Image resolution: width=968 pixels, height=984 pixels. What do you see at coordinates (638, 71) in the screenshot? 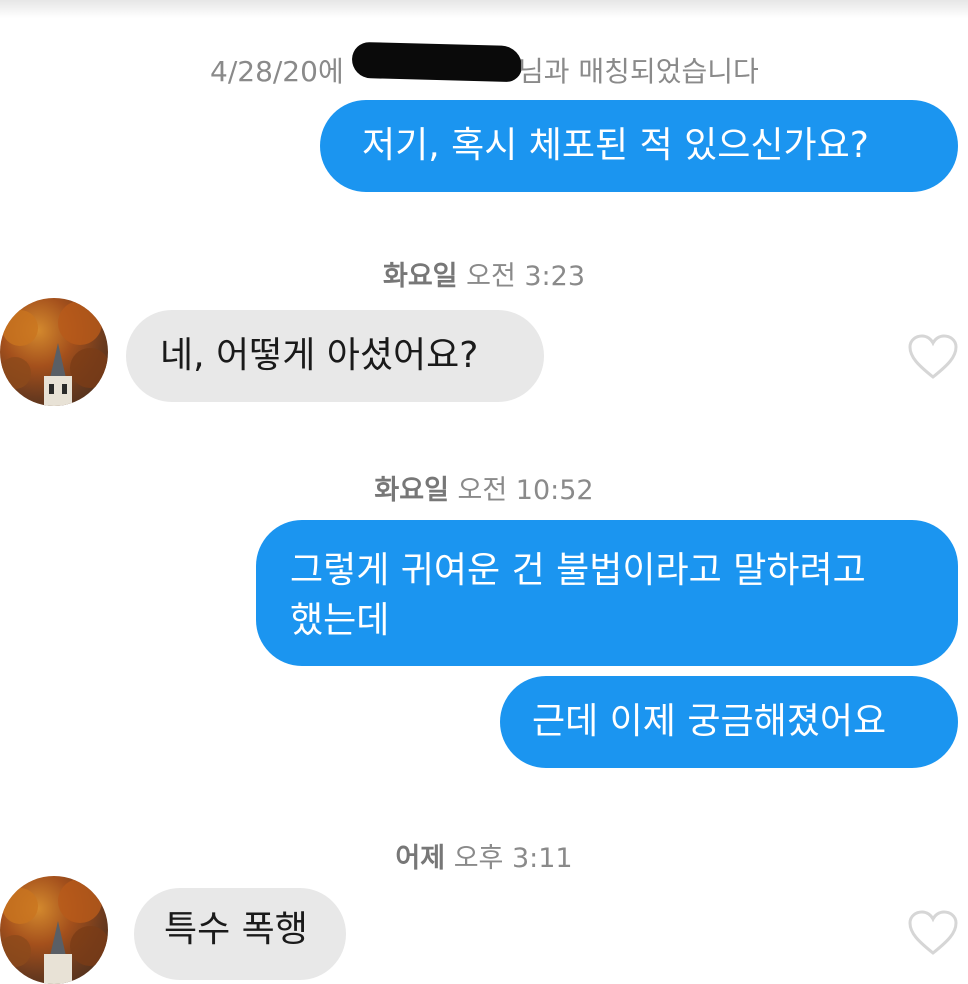
I see `match-text: 님과 매칭되었습니다` at bounding box center [638, 71].